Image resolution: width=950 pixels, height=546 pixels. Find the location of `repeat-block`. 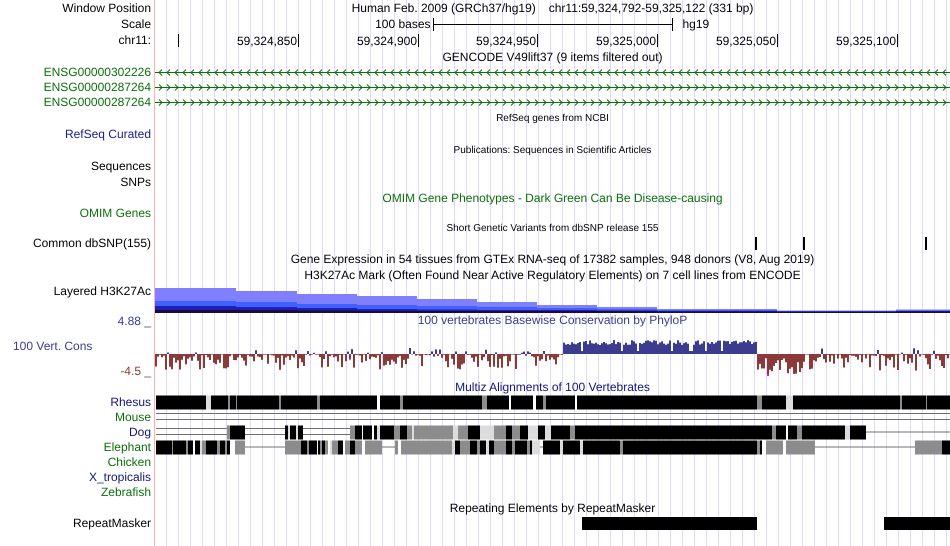

repeat-block is located at coordinates (917, 523).